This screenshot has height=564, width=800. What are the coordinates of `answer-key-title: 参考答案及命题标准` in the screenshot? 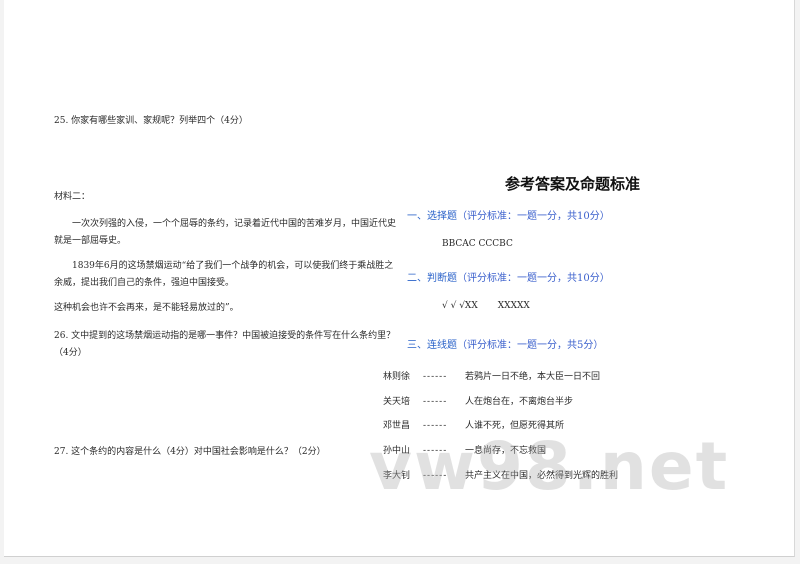 It's located at (573, 184).